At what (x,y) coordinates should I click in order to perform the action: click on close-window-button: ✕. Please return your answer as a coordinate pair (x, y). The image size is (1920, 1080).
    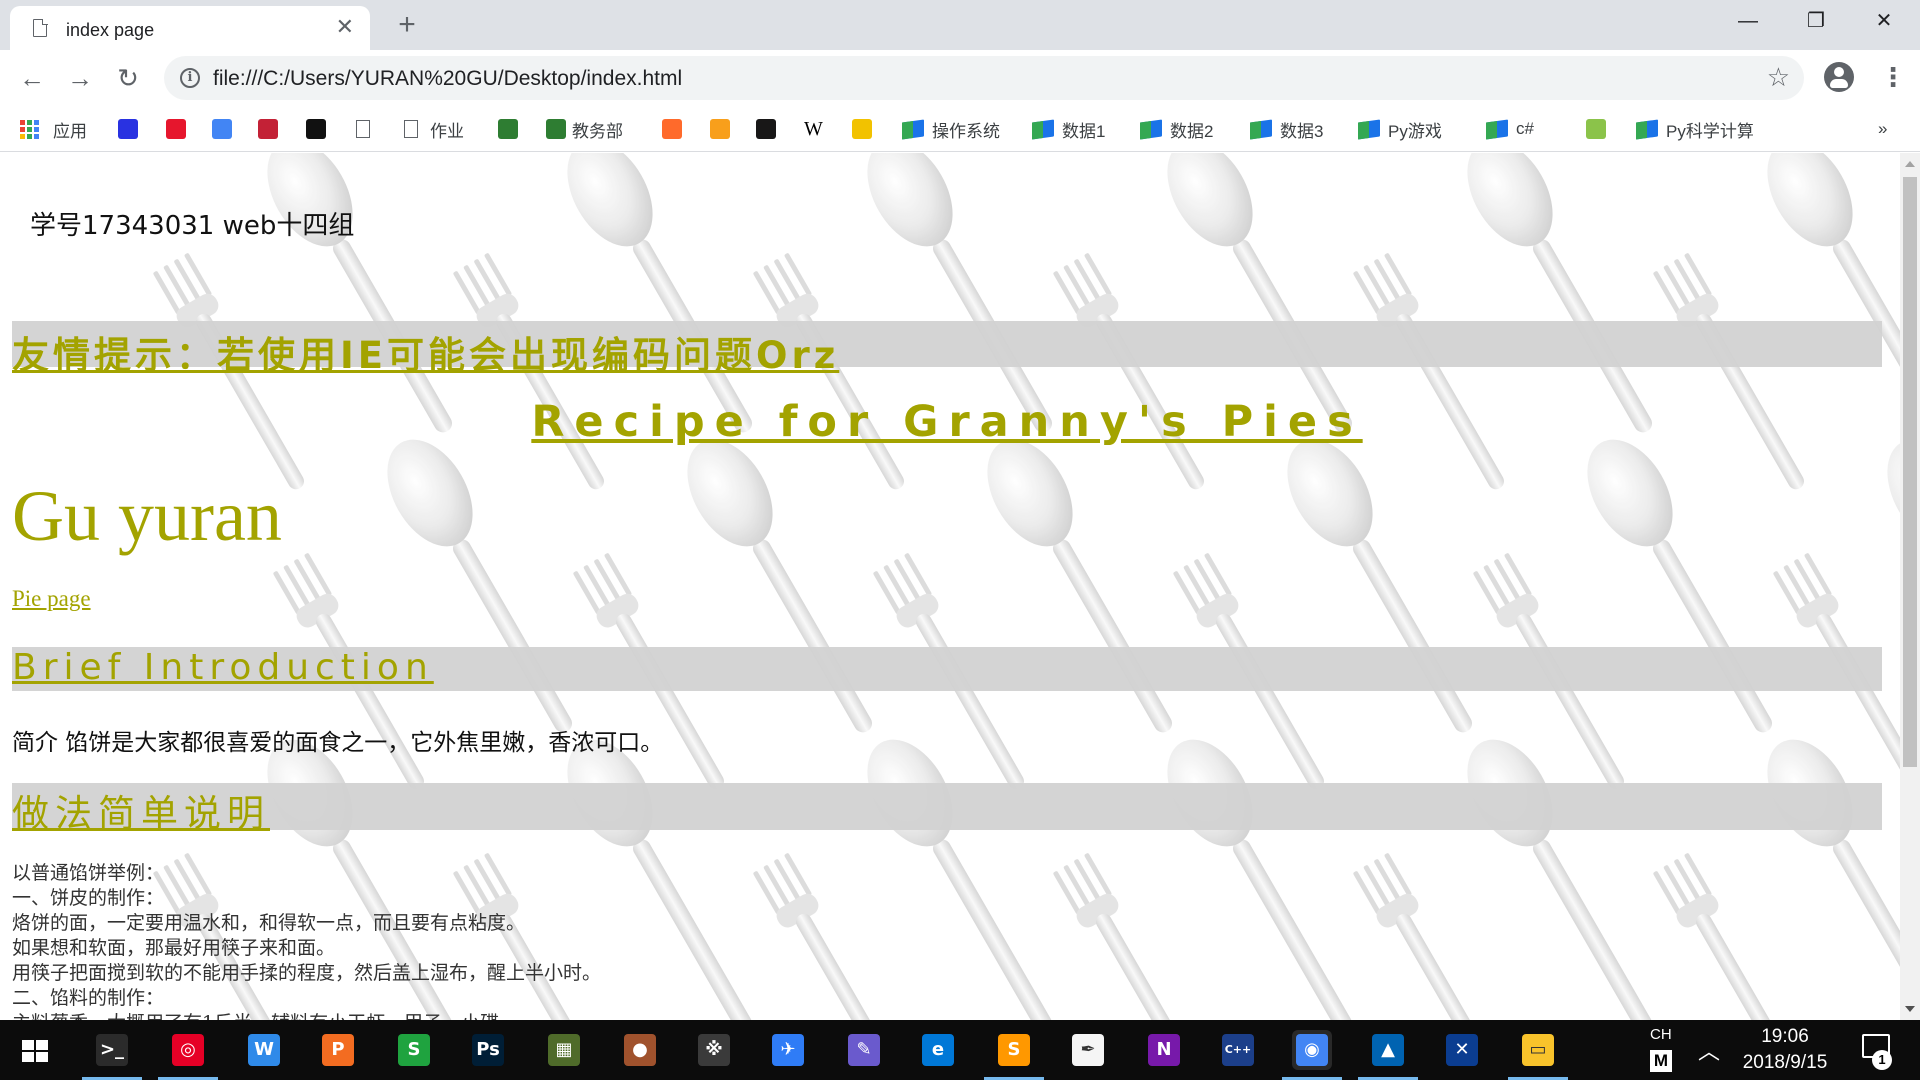
    Looking at the image, I should click on (1884, 21).